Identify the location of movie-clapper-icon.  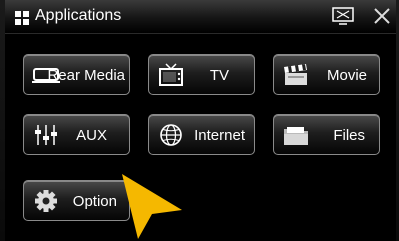
(295, 74).